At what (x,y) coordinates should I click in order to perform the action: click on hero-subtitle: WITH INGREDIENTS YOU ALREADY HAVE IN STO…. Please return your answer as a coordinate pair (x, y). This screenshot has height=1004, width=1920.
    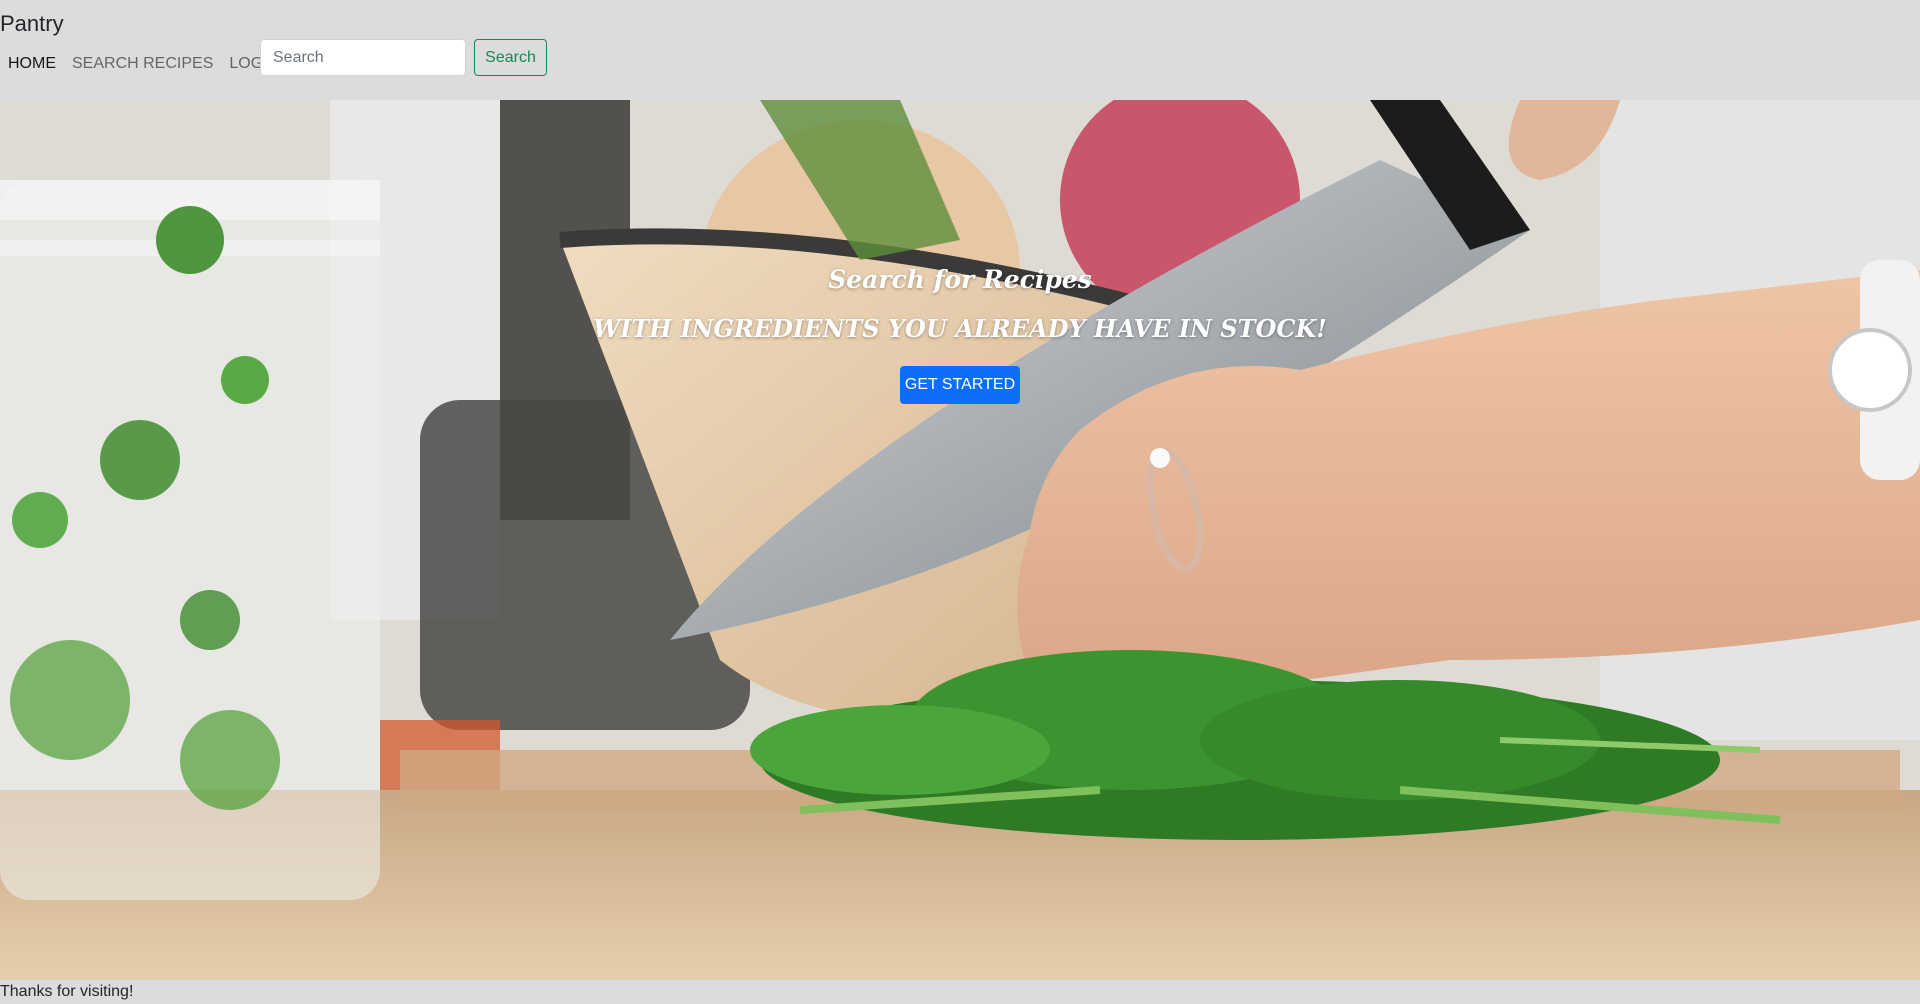
    Looking at the image, I should click on (960, 328).